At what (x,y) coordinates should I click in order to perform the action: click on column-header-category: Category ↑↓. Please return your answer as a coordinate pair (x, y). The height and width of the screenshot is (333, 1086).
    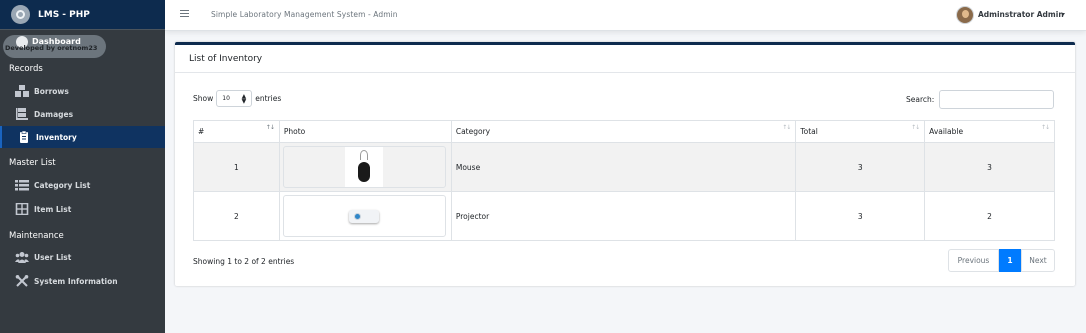
    Looking at the image, I should click on (623, 131).